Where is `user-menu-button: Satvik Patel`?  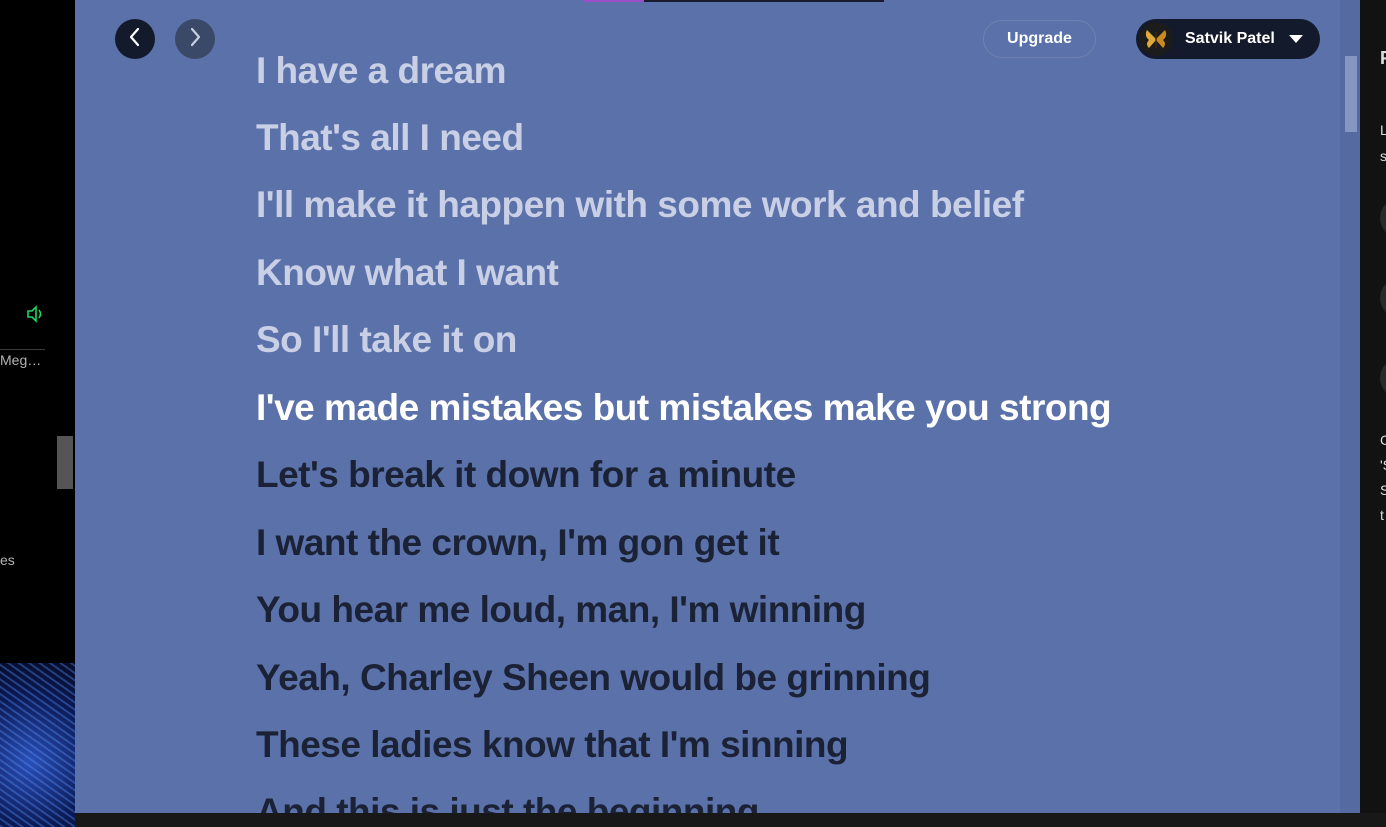 user-menu-button: Satvik Patel is located at coordinates (1228, 39).